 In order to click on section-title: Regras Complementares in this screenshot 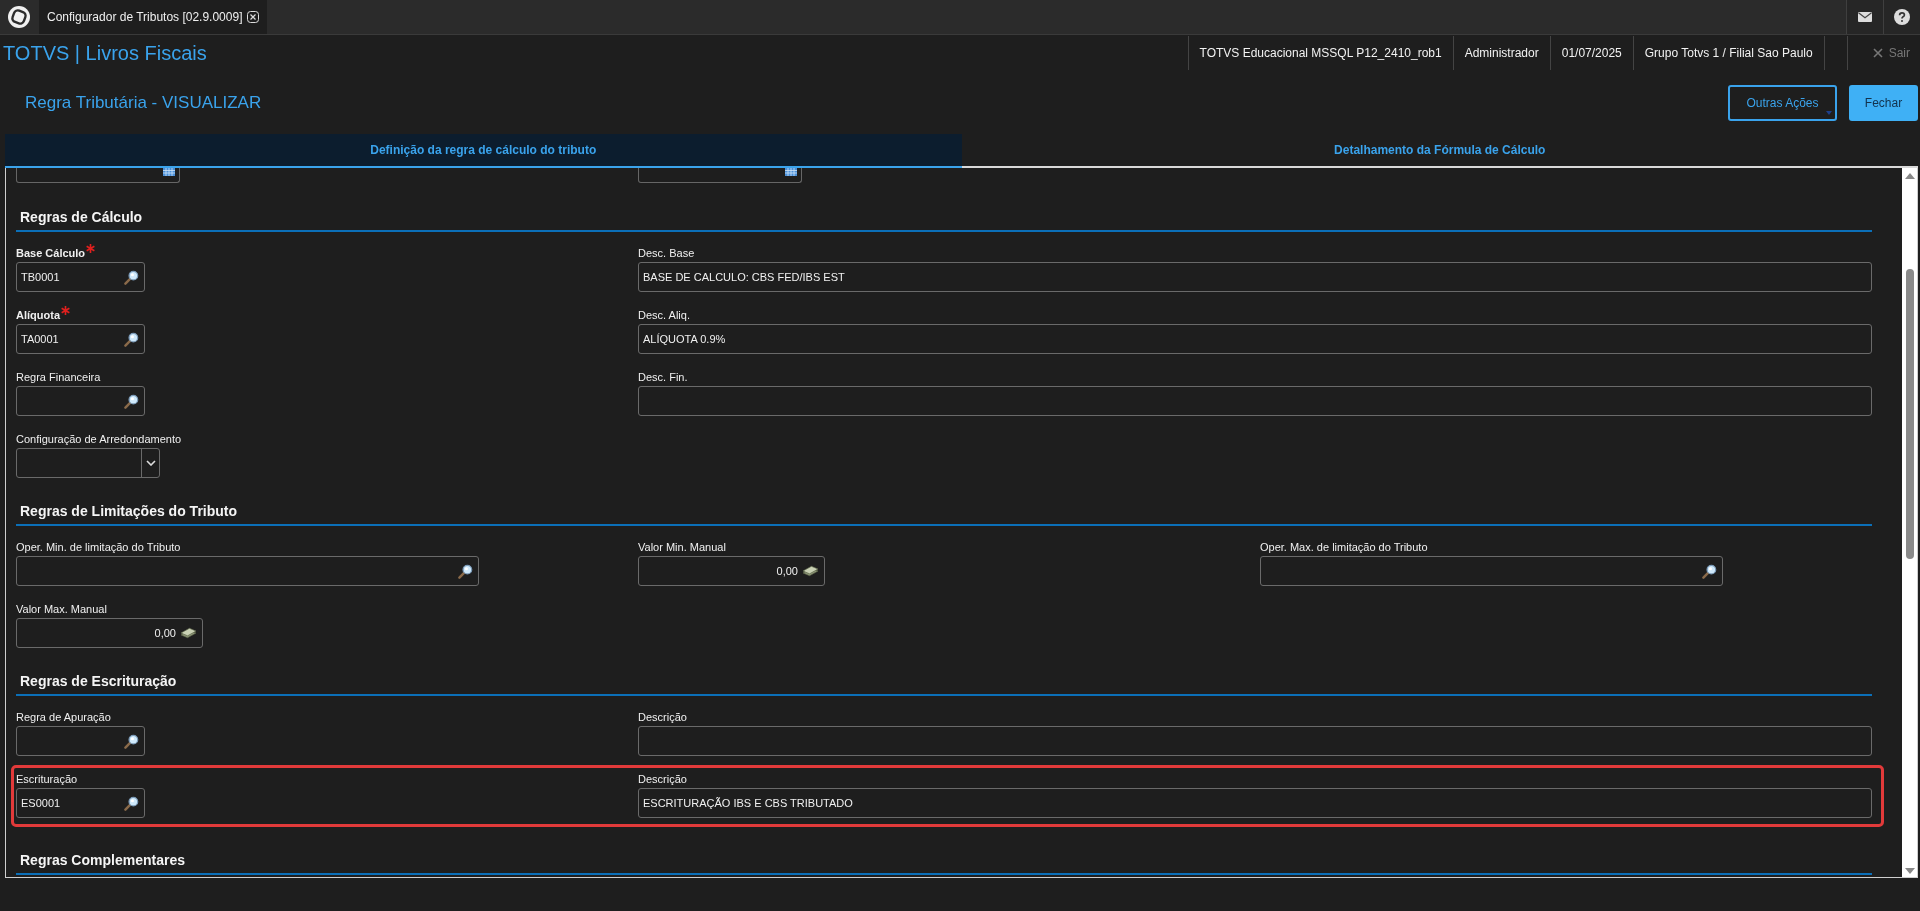, I will do `click(102, 860)`.